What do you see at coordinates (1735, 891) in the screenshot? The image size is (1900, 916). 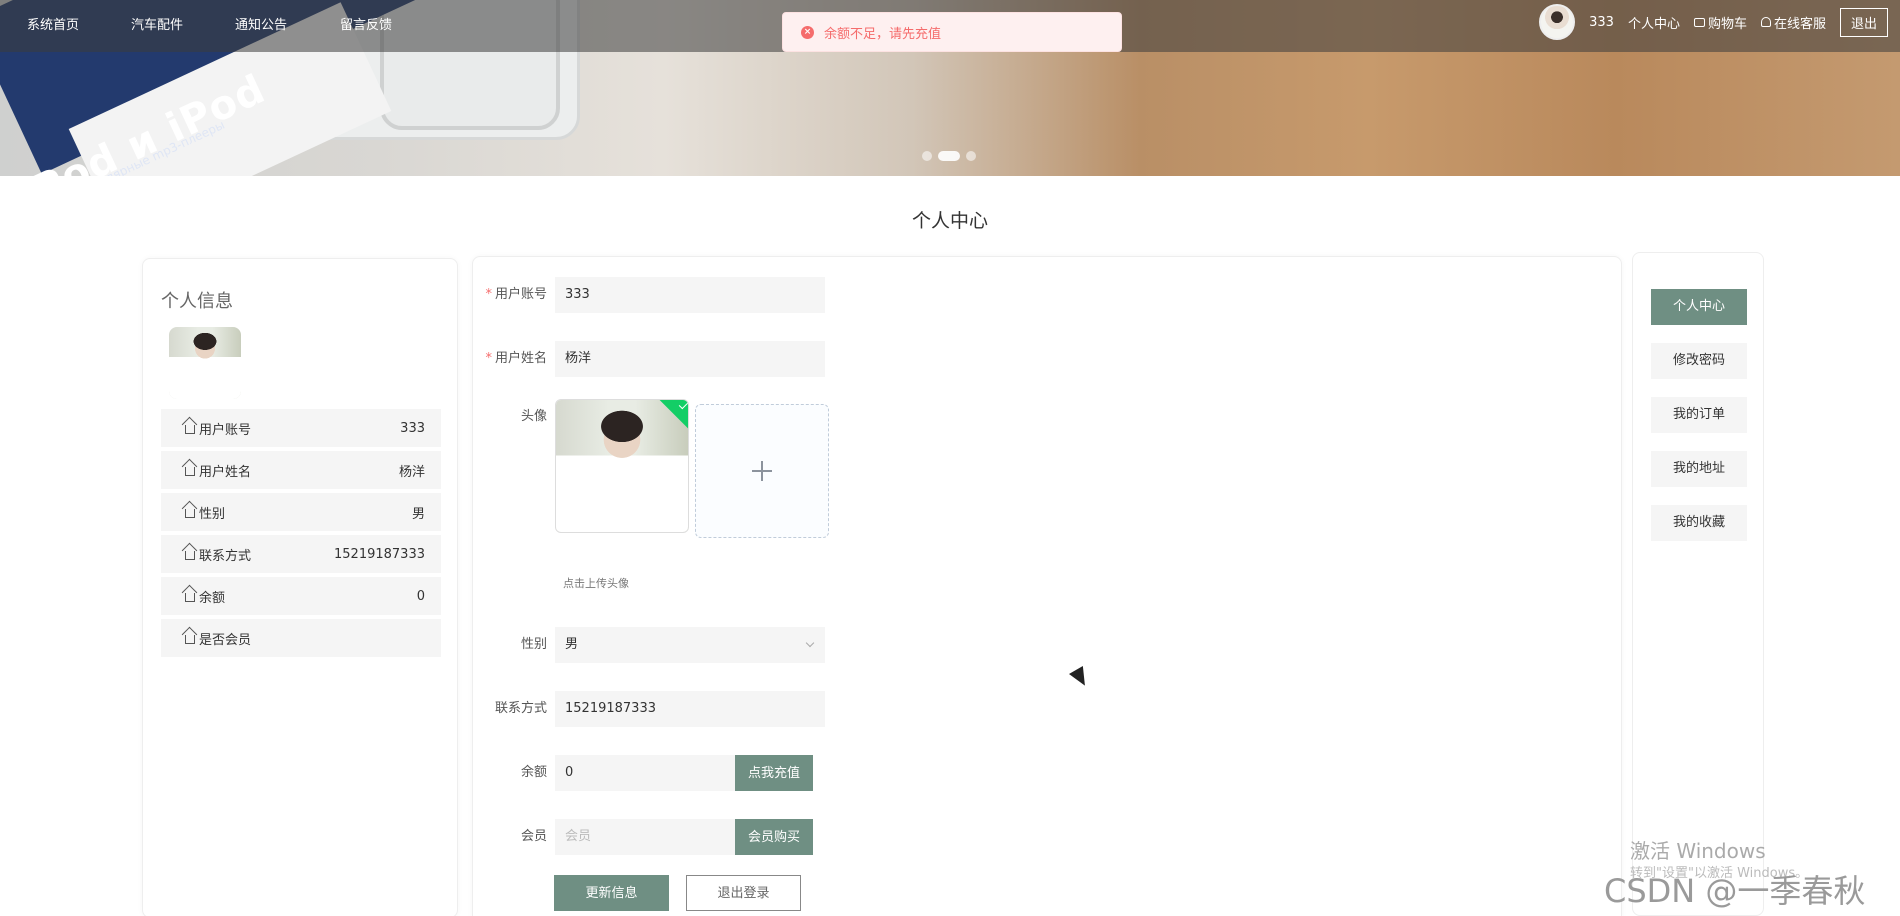 I see `csdn-watermark: CSDN @一季春秋` at bounding box center [1735, 891].